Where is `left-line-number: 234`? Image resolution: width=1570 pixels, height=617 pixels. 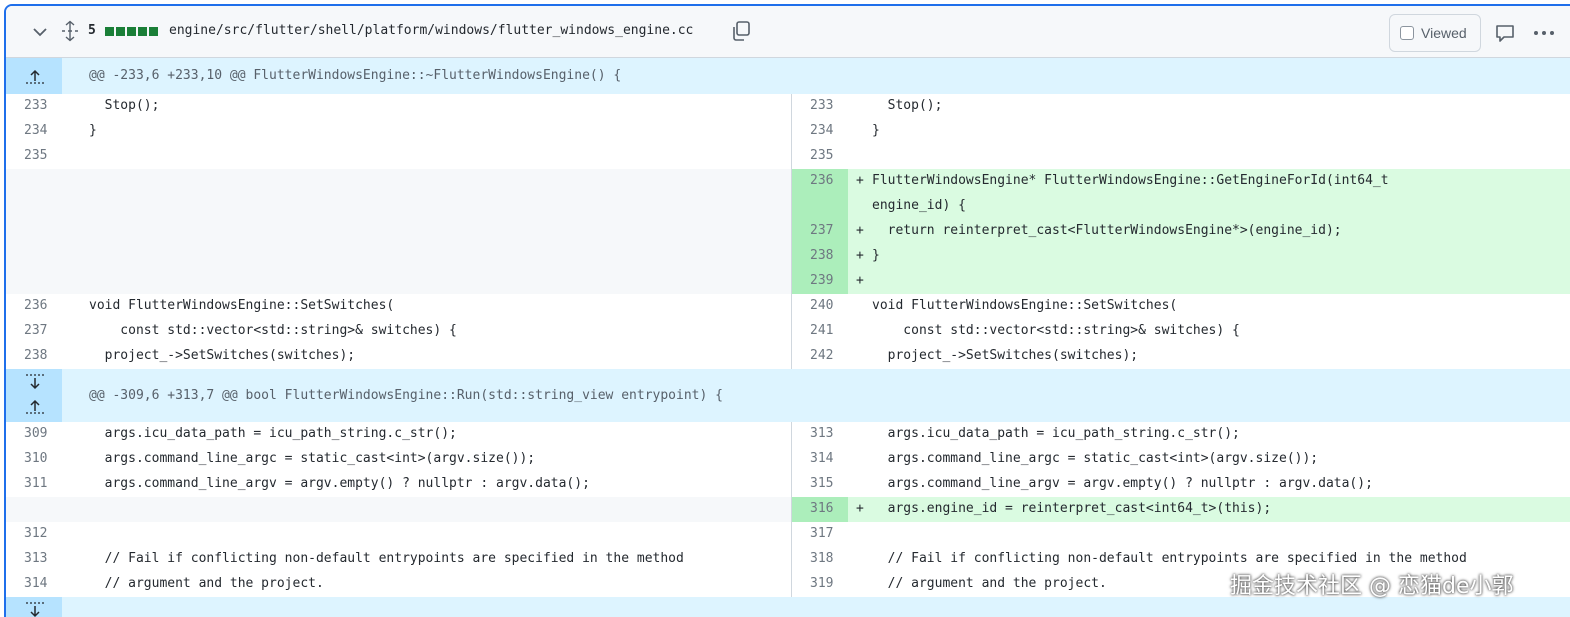
left-line-number: 234 is located at coordinates (34, 130).